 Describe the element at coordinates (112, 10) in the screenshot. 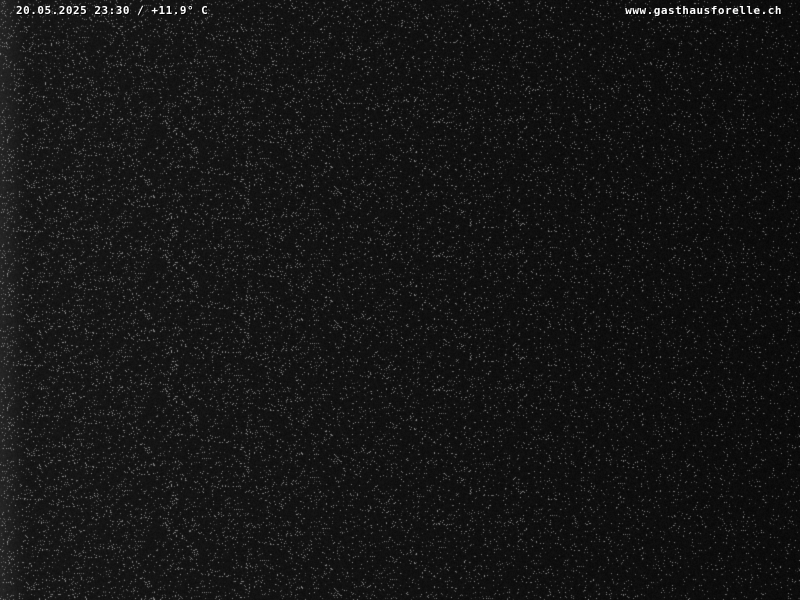

I see `timestamp-temperature-overlay: 20.05.2025 23:30 / +11.9° C` at that location.